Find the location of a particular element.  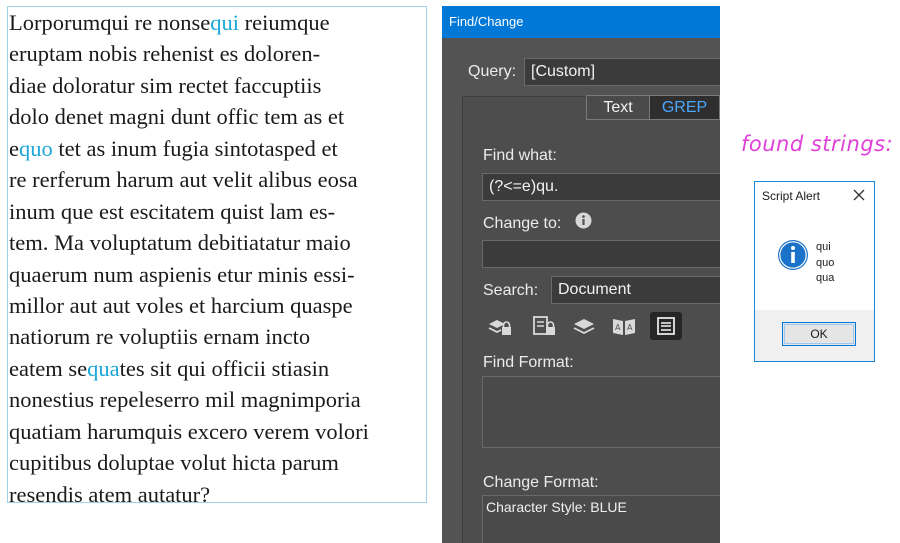

text-line: quatiam harumquis excero verem volori is located at coordinates (189, 431).